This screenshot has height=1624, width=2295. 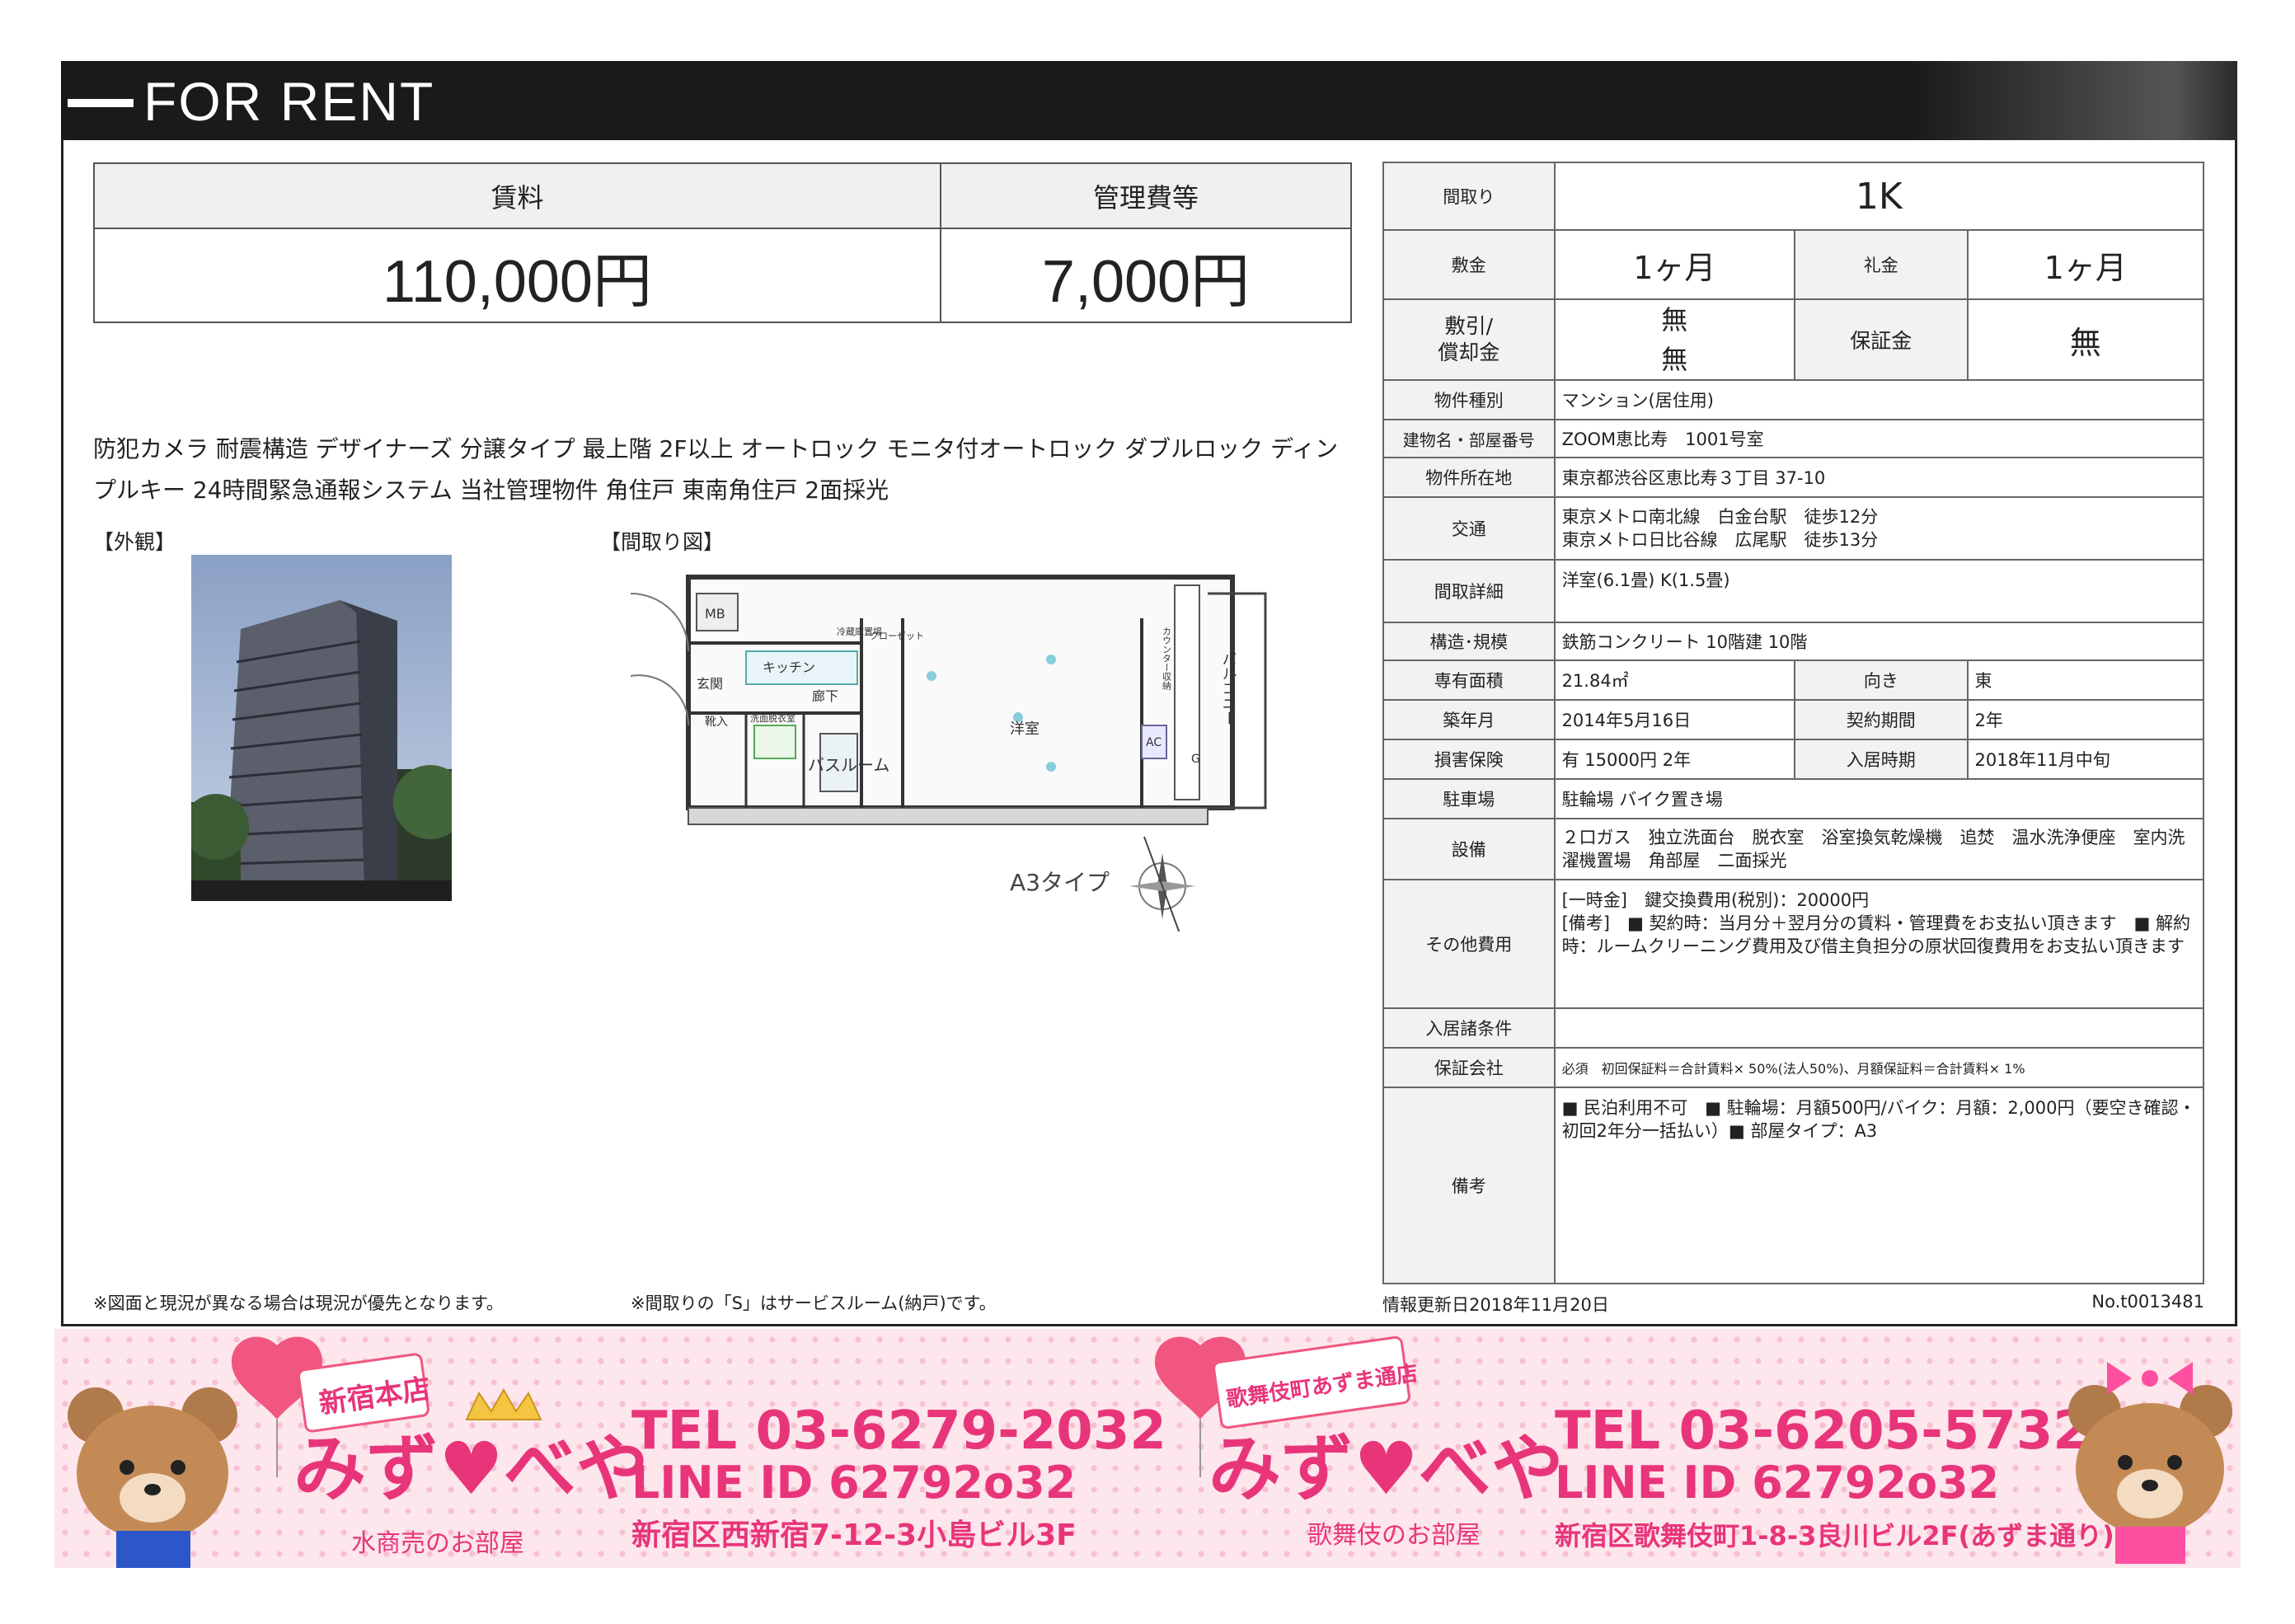 I want to click on spec-type-value: マンション(居住用), so click(x=1879, y=400).